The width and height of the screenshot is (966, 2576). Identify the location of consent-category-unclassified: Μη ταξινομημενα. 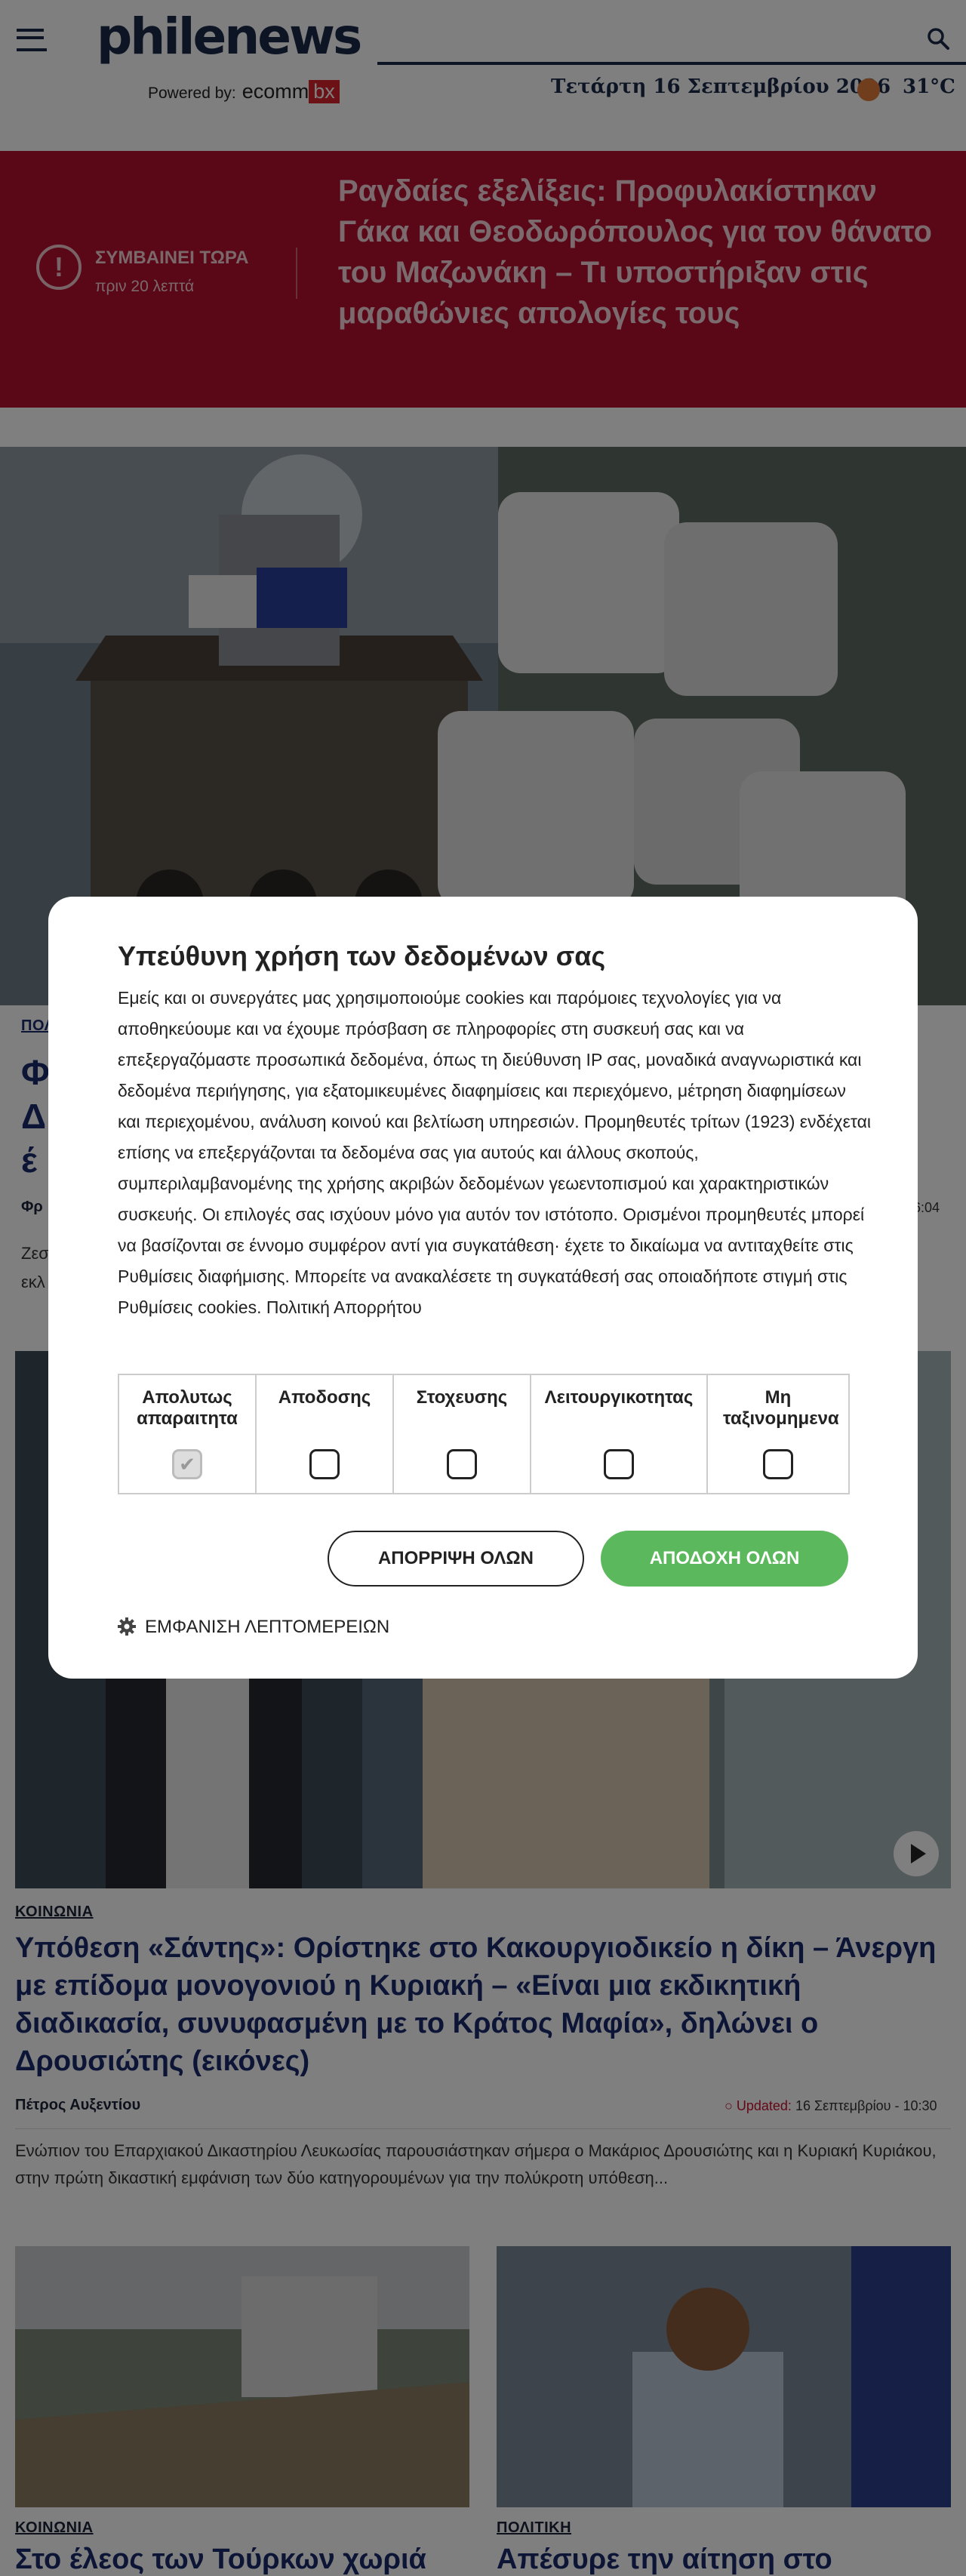
(778, 1434).